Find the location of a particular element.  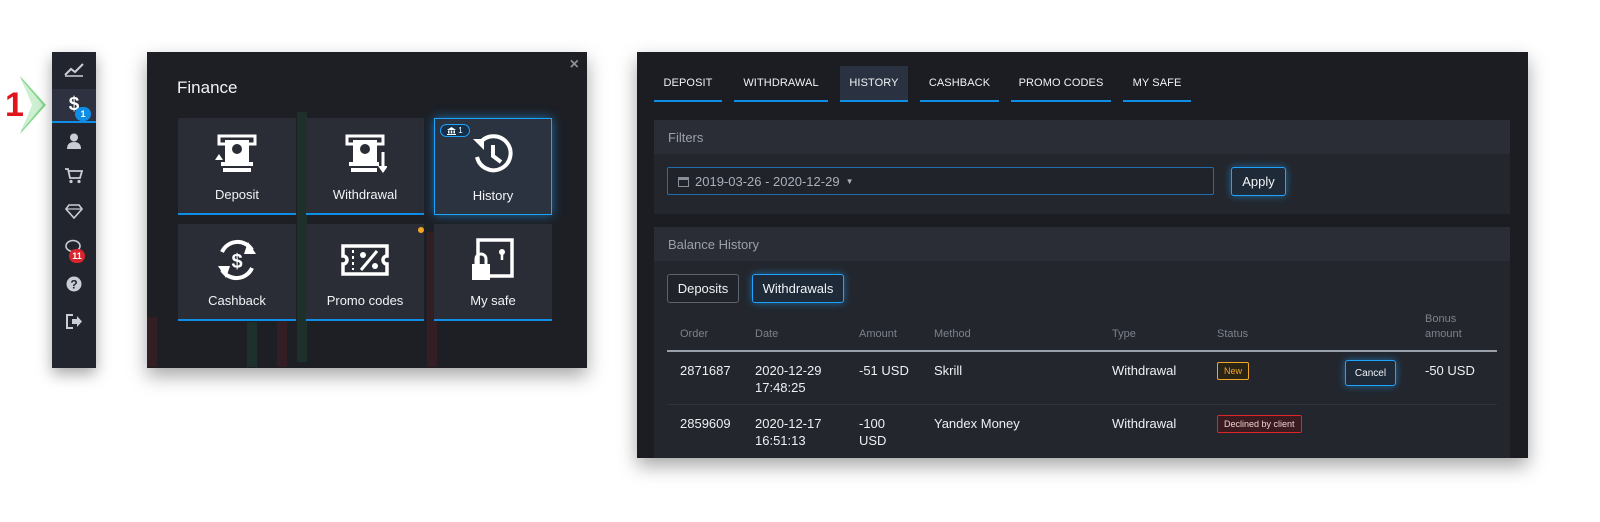

column-header-status: Status is located at coordinates (1233, 334).